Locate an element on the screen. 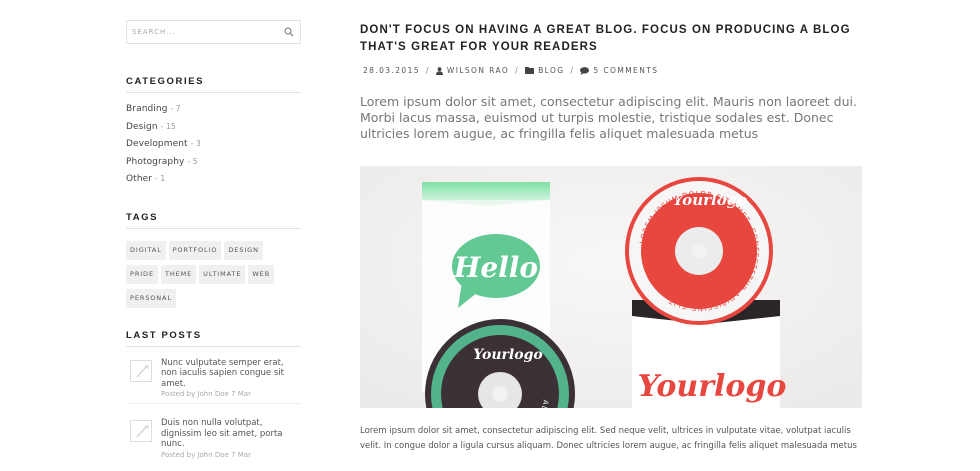 This screenshot has height=471, width=980. tag-pride: PRIDE is located at coordinates (142, 274).